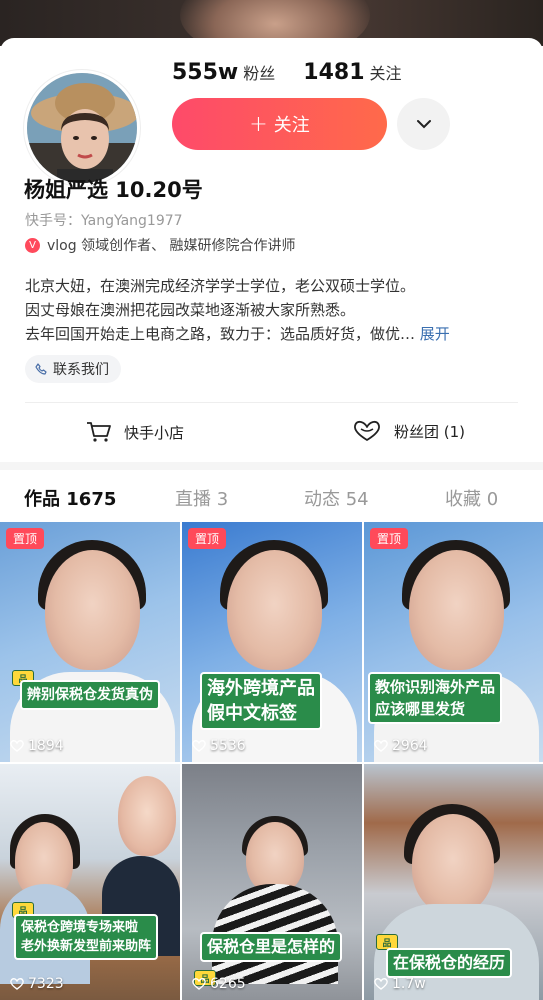 The width and height of the screenshot is (543, 1000). What do you see at coordinates (287, 72) in the screenshot?
I see `profile-stats: 555w 粉丝 1481 关注` at bounding box center [287, 72].